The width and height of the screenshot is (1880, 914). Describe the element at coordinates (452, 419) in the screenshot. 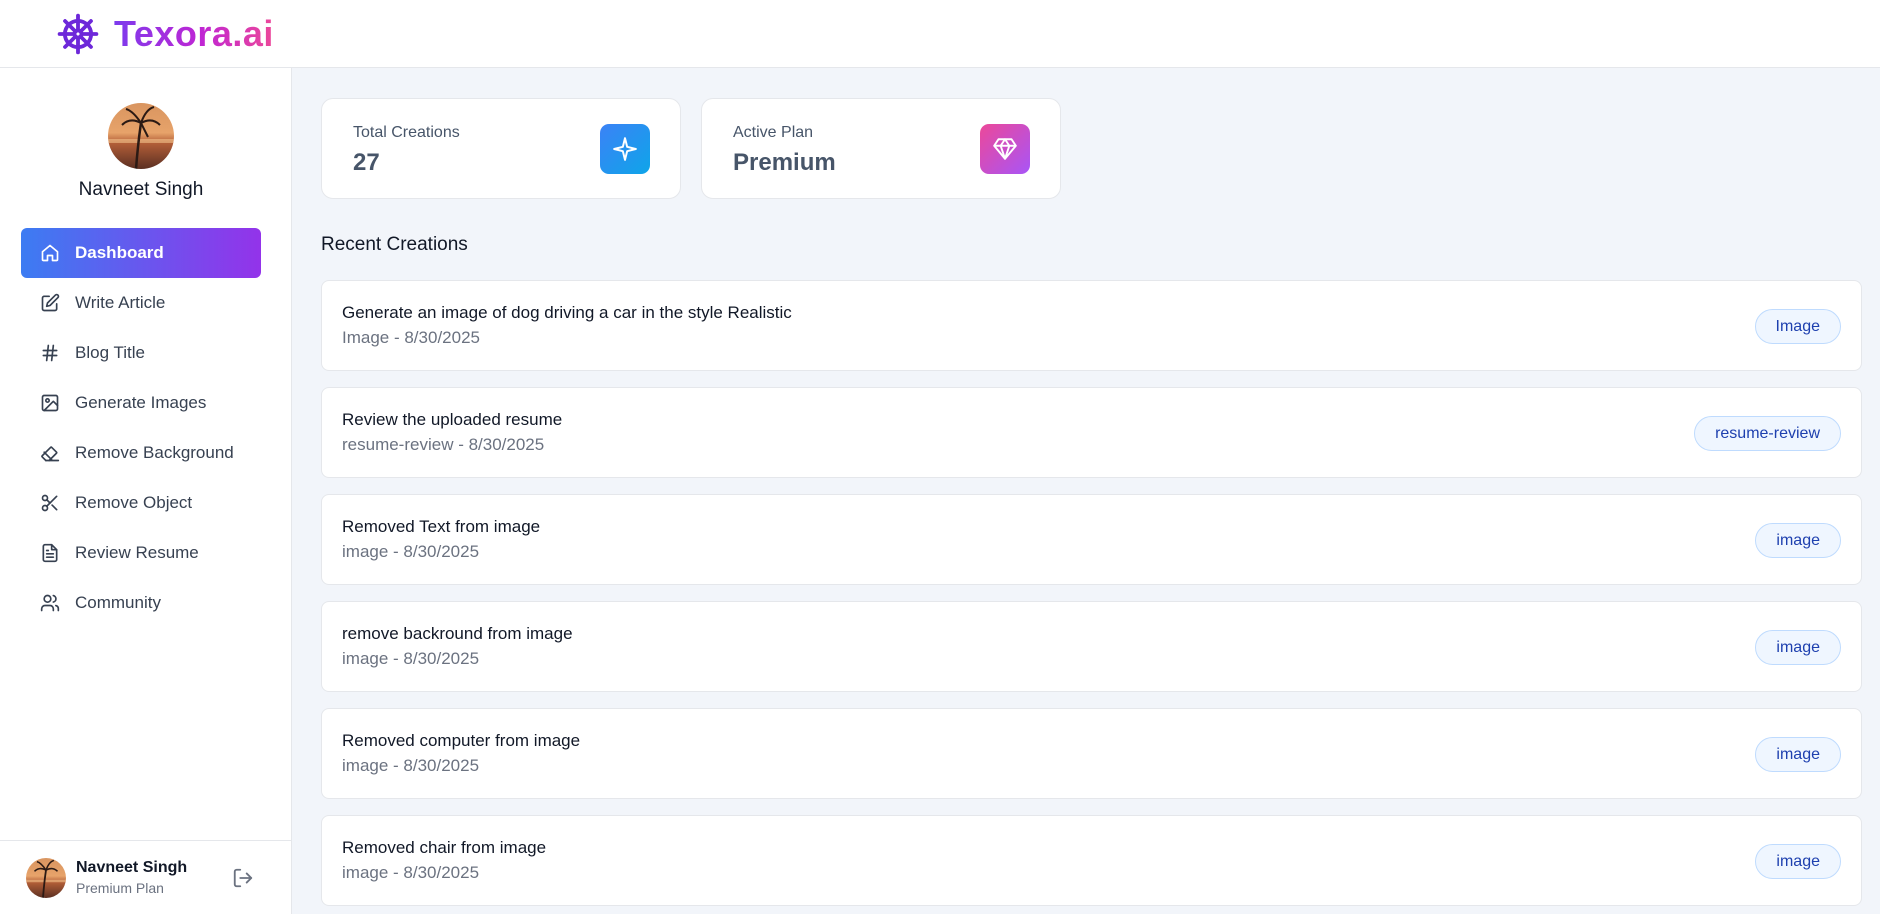

I see `creation-title: Review the uploaded resume` at that location.